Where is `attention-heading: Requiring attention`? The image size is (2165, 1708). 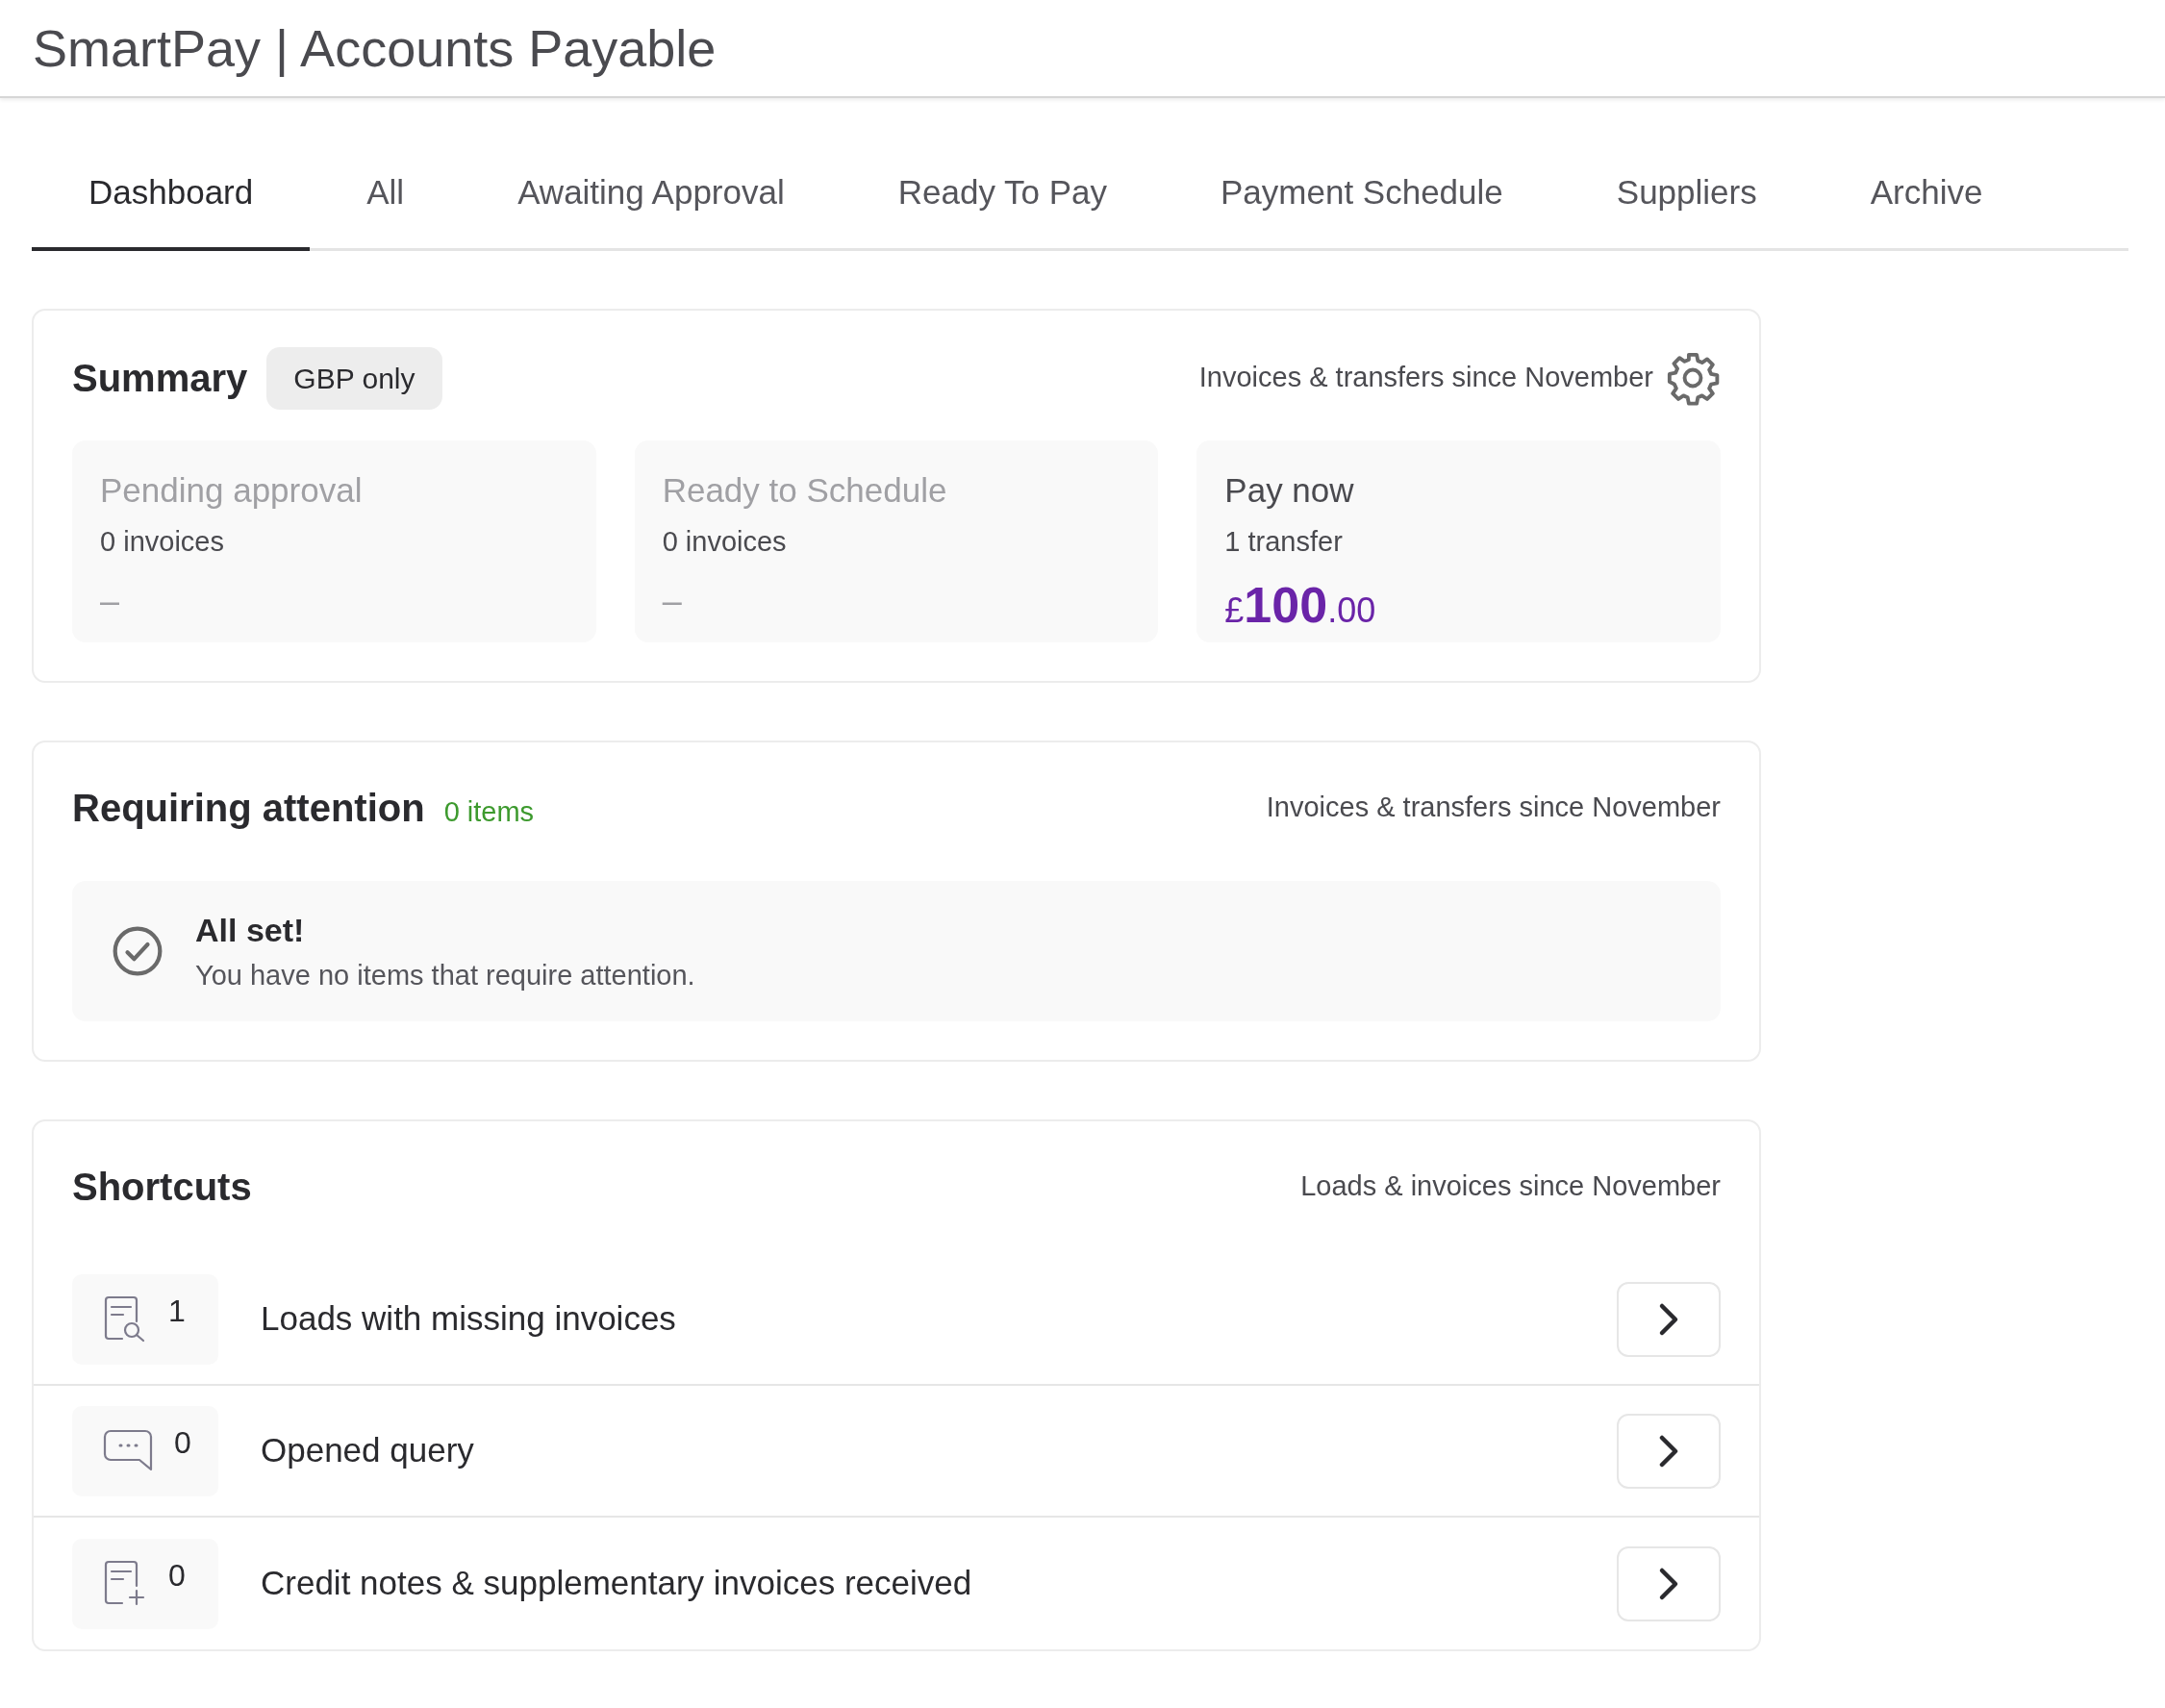 attention-heading: Requiring attention is located at coordinates (248, 808).